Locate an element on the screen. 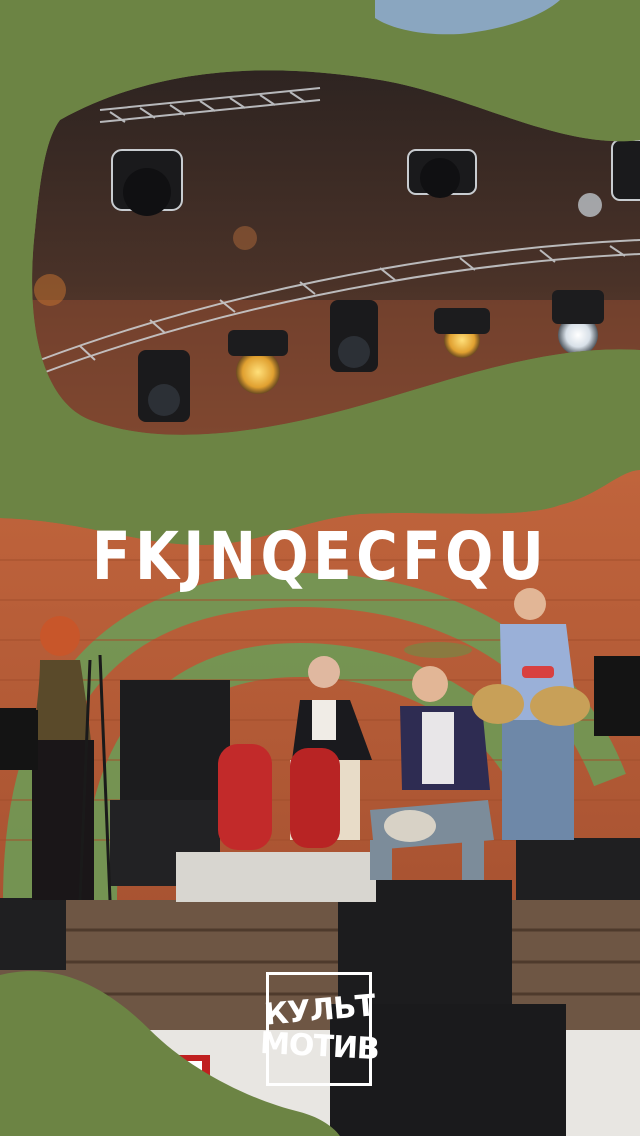 This screenshot has height=1136, width=640. kultmotiv-logo: КУЛЬТ МОТИВ is located at coordinates (319, 1029).